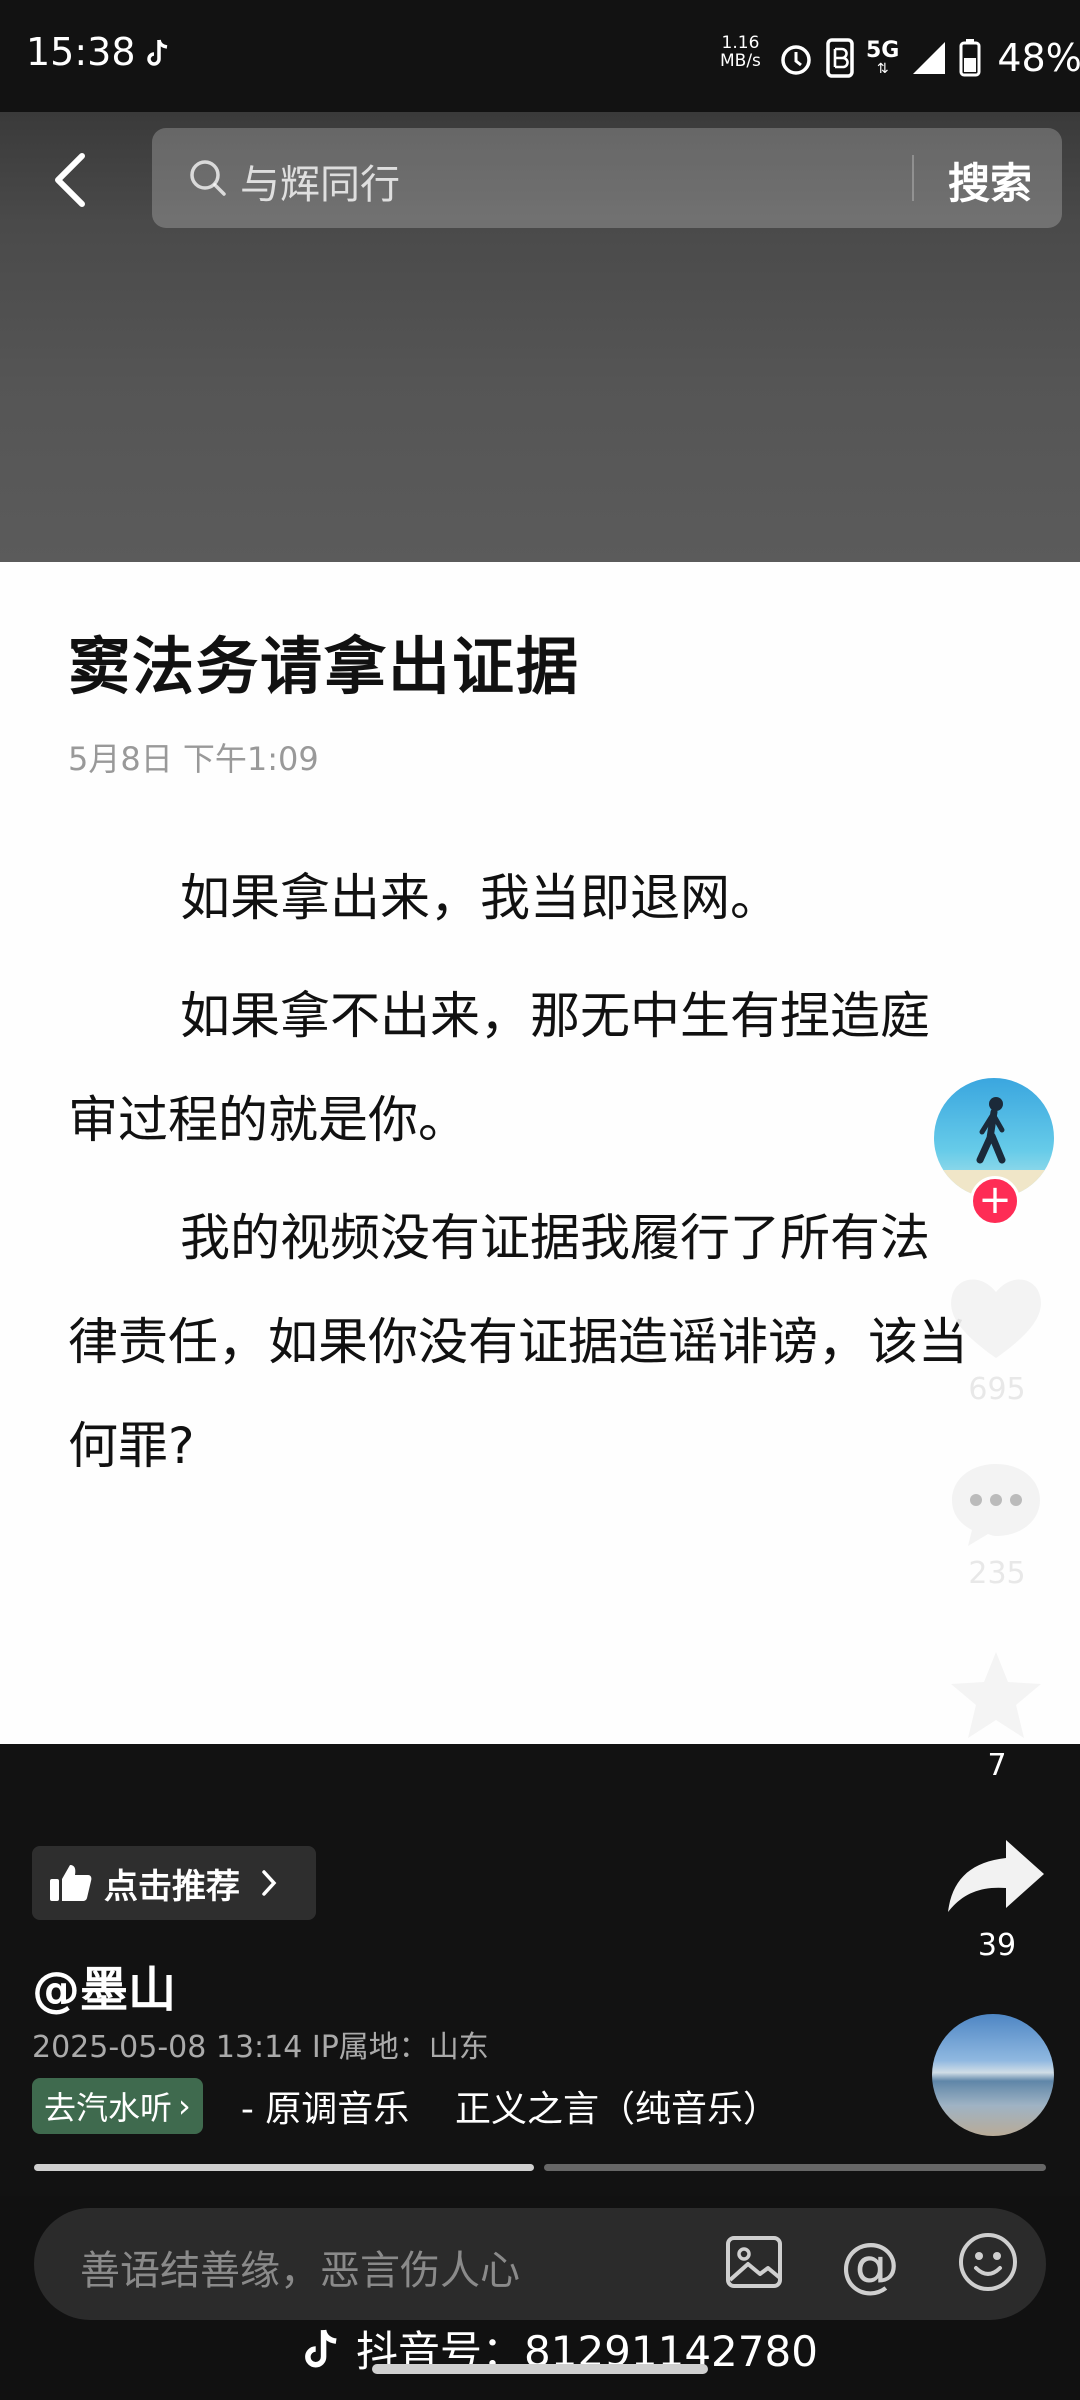 This screenshot has height=2400, width=1080. I want to click on status-icons: 5G ⇅ 48%, so click(929, 58).